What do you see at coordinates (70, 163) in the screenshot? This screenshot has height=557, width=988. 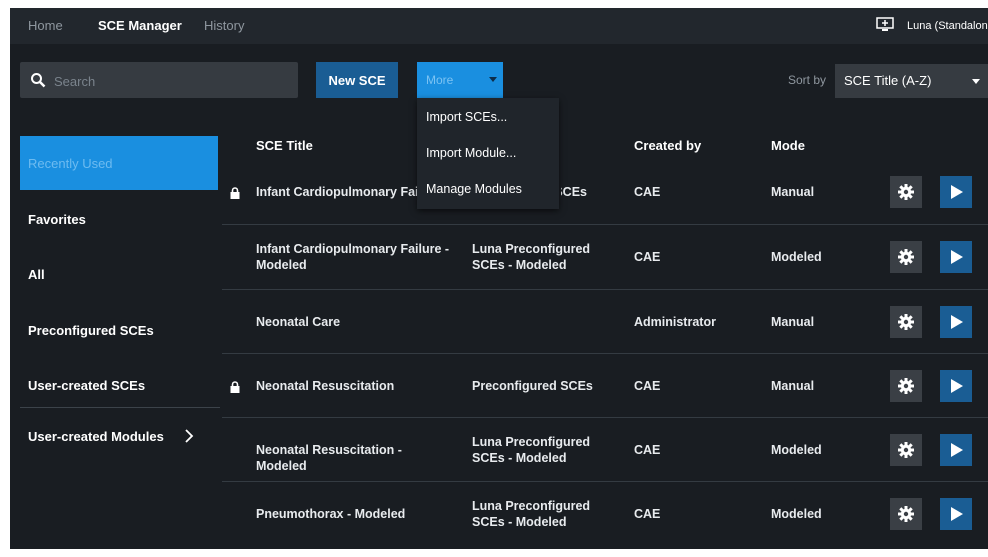 I see `sidebar-item-label: Recently Used` at bounding box center [70, 163].